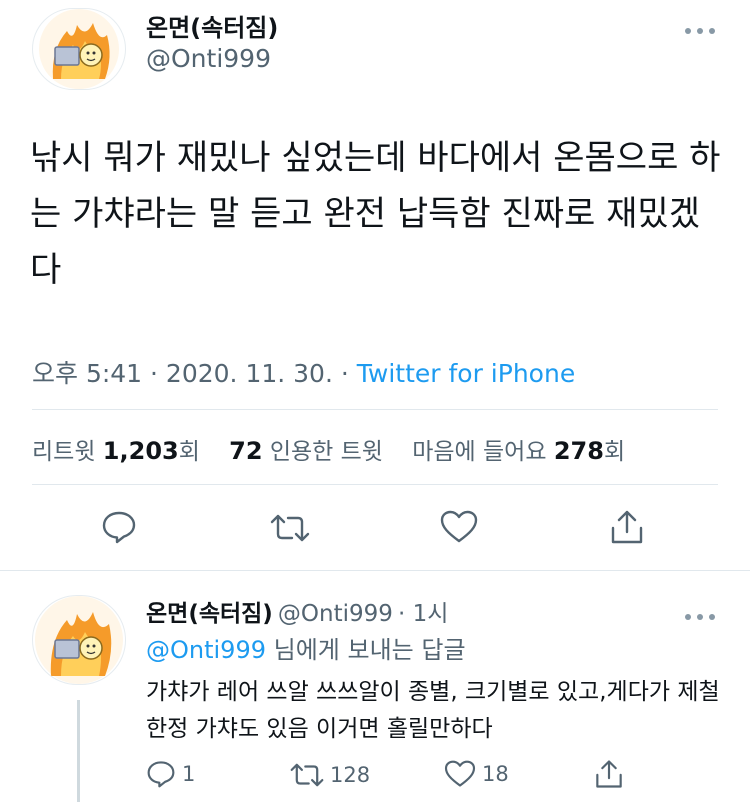  What do you see at coordinates (246, 451) in the screenshot?
I see `quote-count: 72` at bounding box center [246, 451].